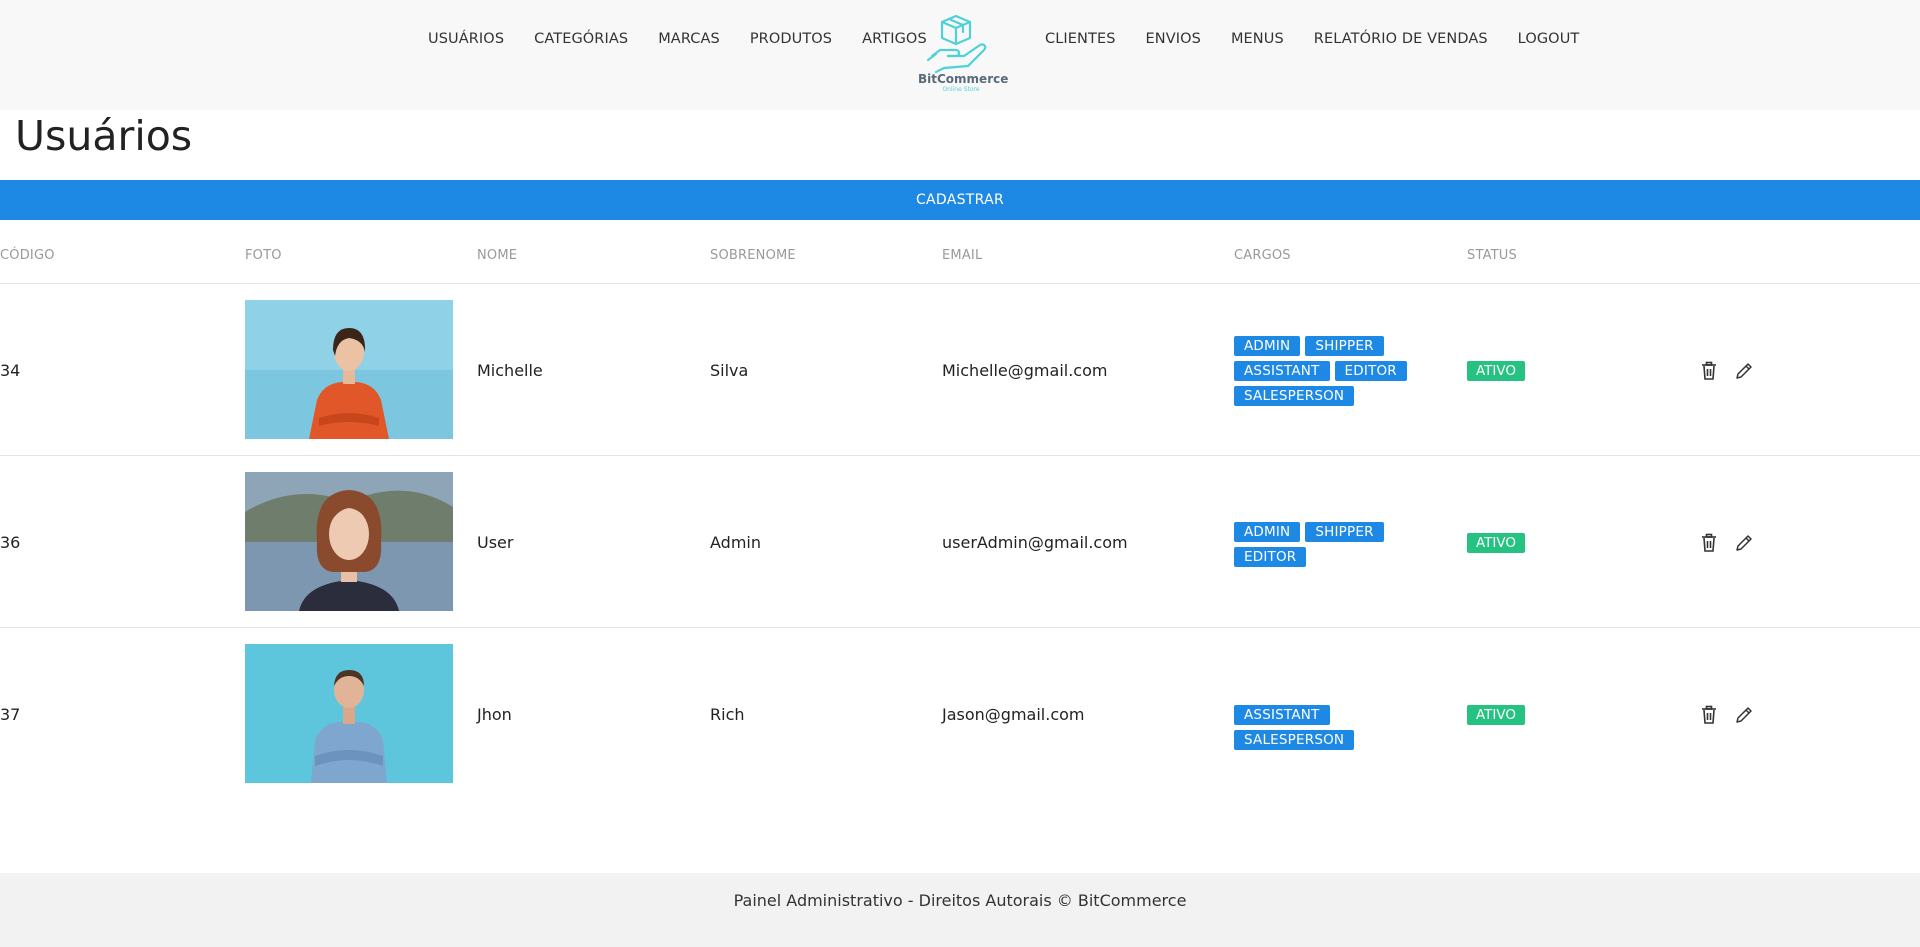 This screenshot has width=1920, height=947. Describe the element at coordinates (961, 89) in the screenshot. I see `logo-tagline: Online Store` at that location.